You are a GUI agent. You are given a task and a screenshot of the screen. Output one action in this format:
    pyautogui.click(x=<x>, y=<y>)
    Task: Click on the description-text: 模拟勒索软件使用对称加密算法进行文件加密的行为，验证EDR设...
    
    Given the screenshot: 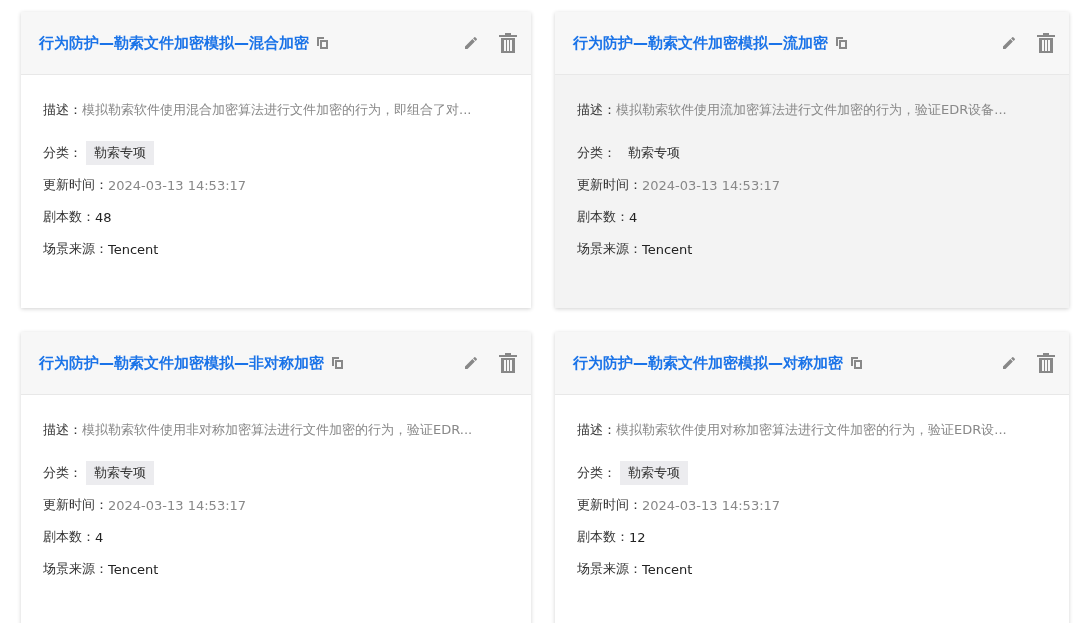 What is the action you would take?
    pyautogui.click(x=811, y=430)
    